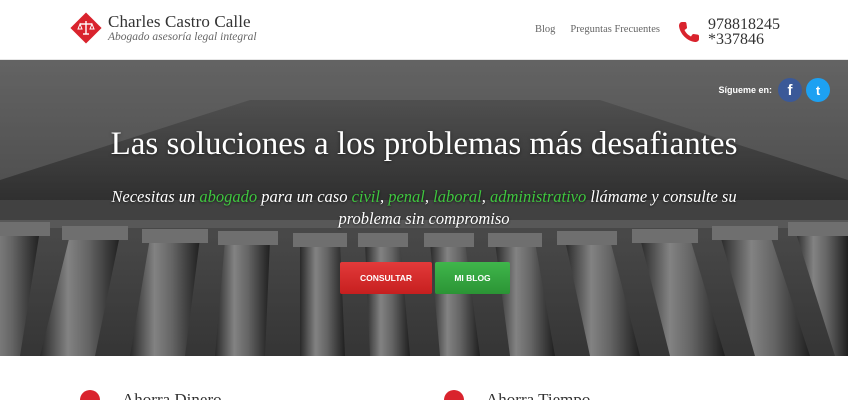 The width and height of the screenshot is (848, 400). I want to click on subtitle-highlight-civil: civil, so click(365, 196).